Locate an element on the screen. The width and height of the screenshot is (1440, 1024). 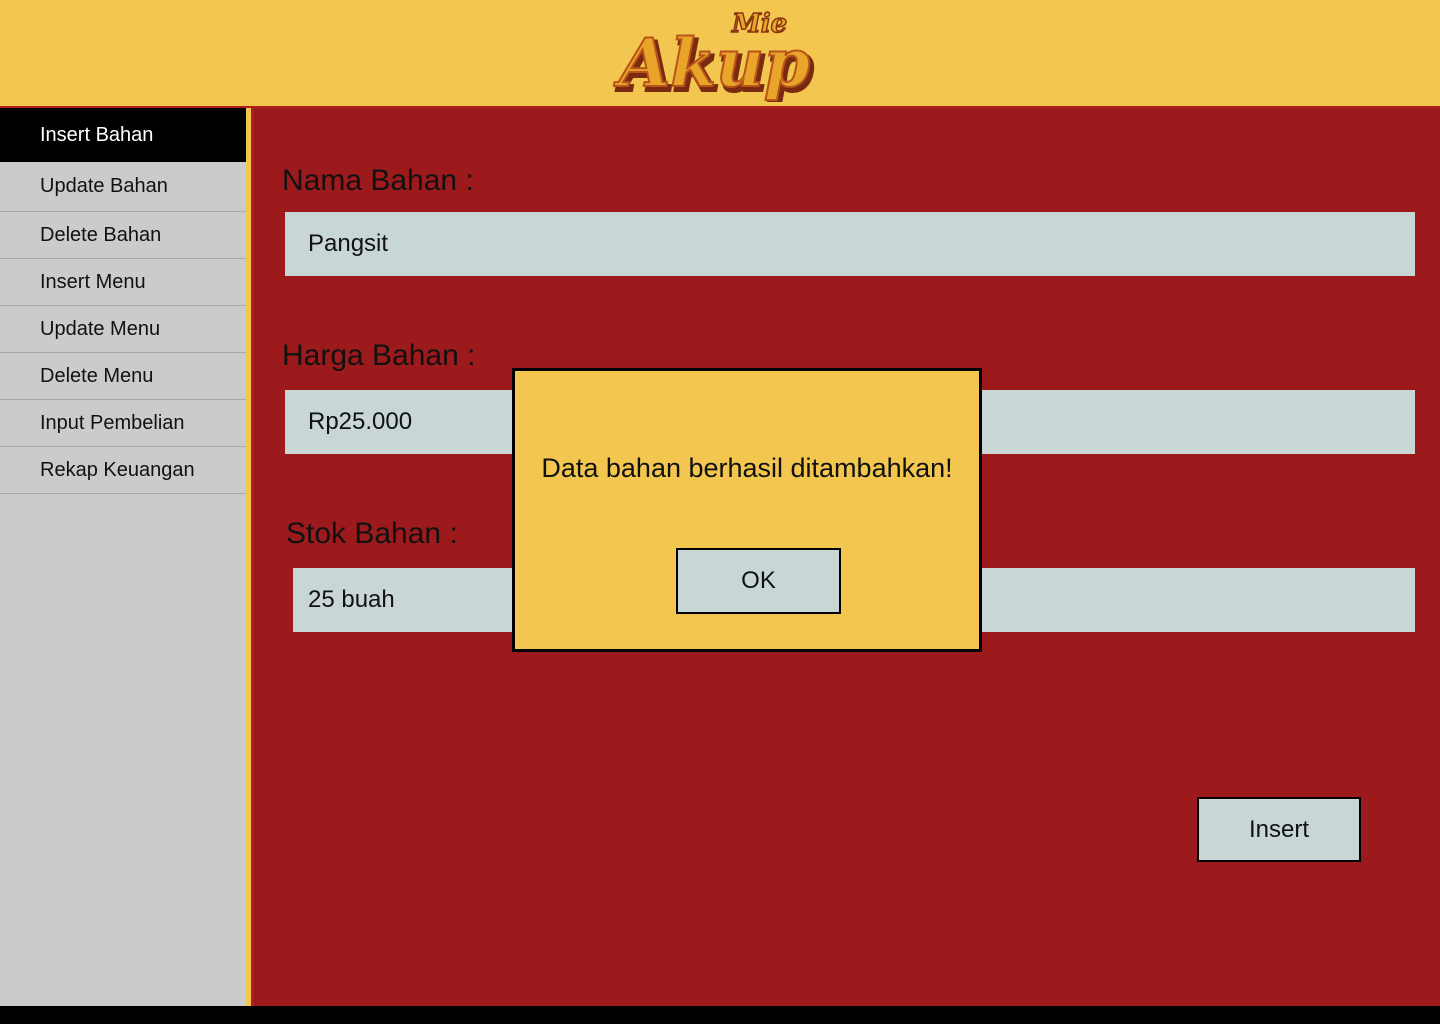
sidebar-item-update-menu: Update Menu is located at coordinates (123, 329).